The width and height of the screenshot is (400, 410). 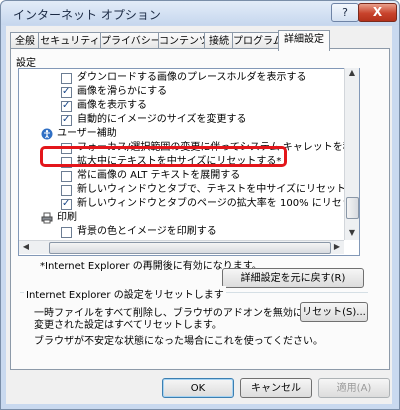 What do you see at coordinates (125, 293) in the screenshot?
I see `reset-group-title: Internet Explorer の設定をリセットします` at bounding box center [125, 293].